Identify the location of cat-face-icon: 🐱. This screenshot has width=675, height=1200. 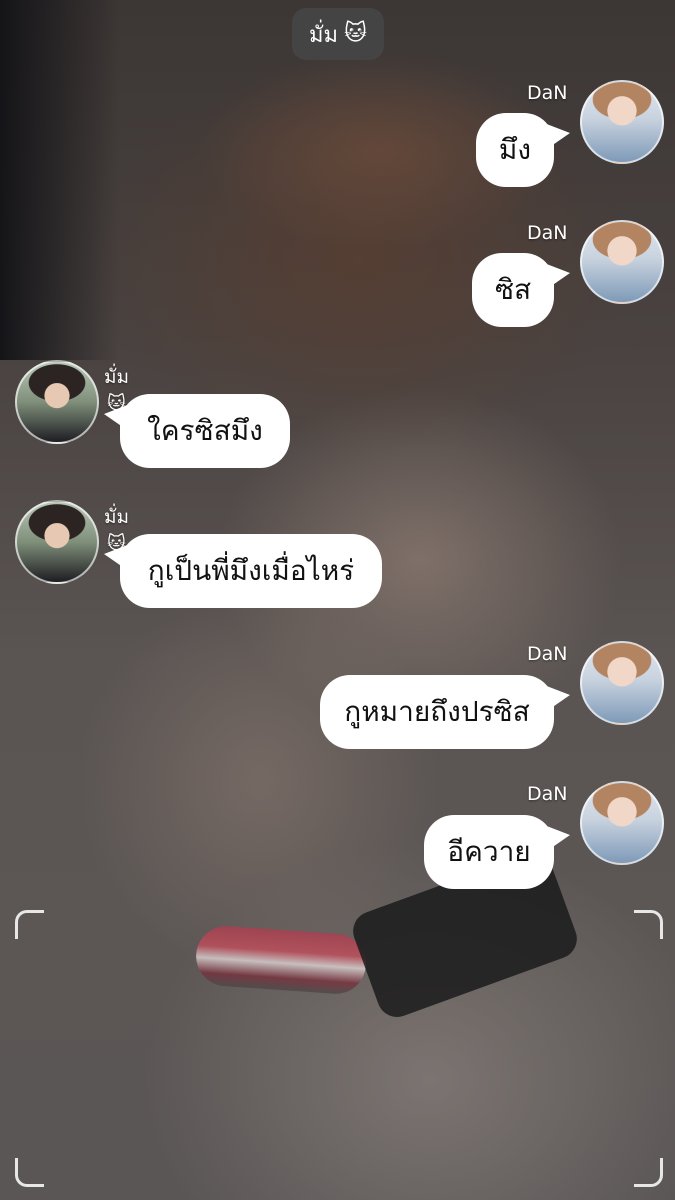
(355, 33).